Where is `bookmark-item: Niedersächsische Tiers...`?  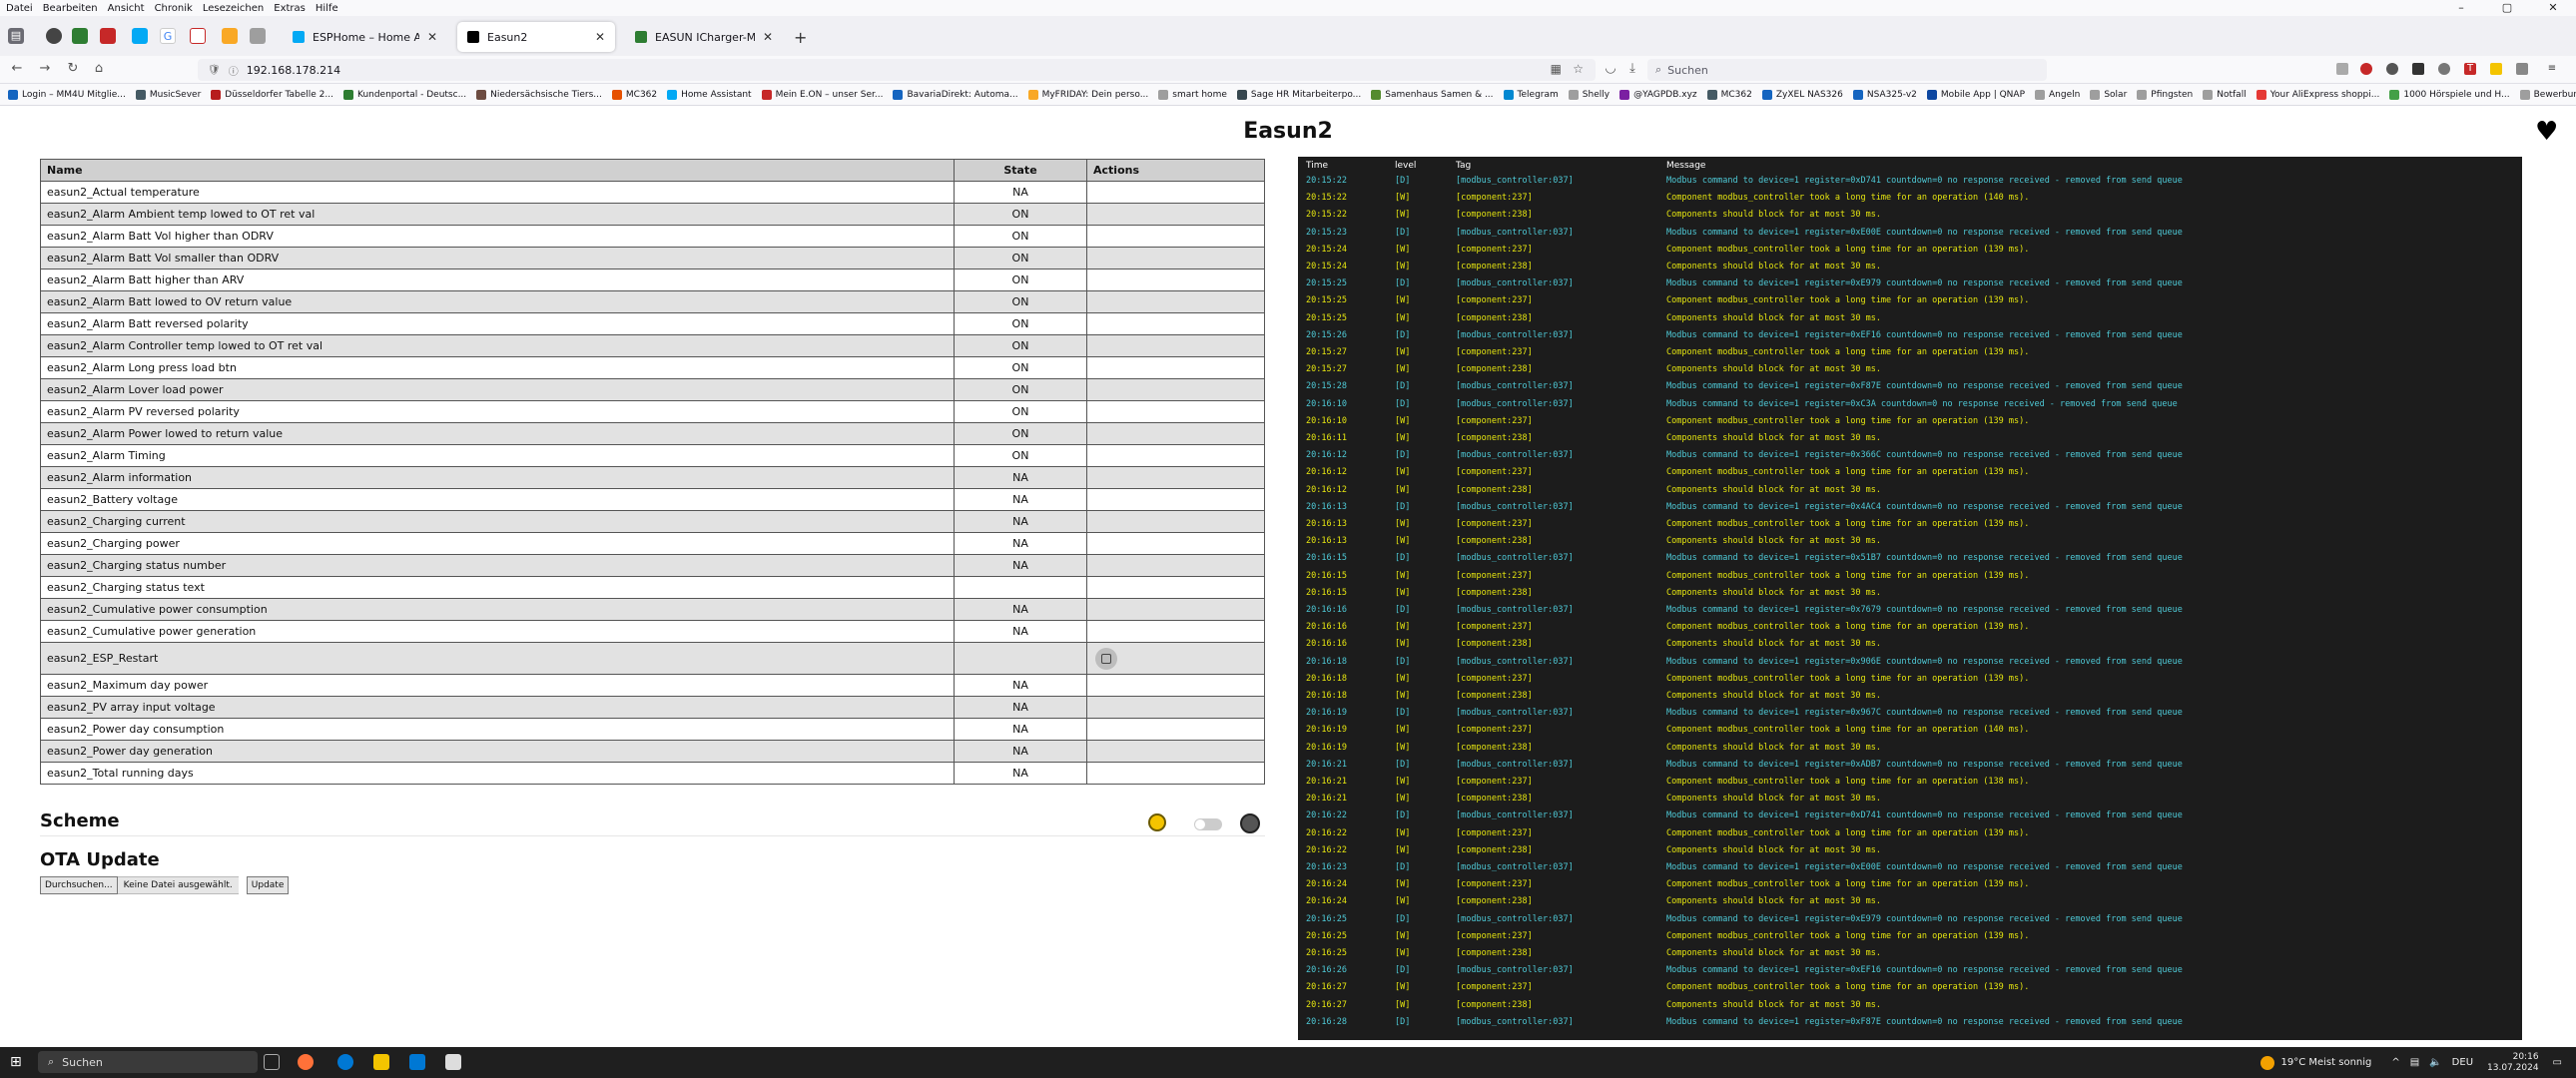 bookmark-item: Niedersächsische Tiers... is located at coordinates (539, 94).